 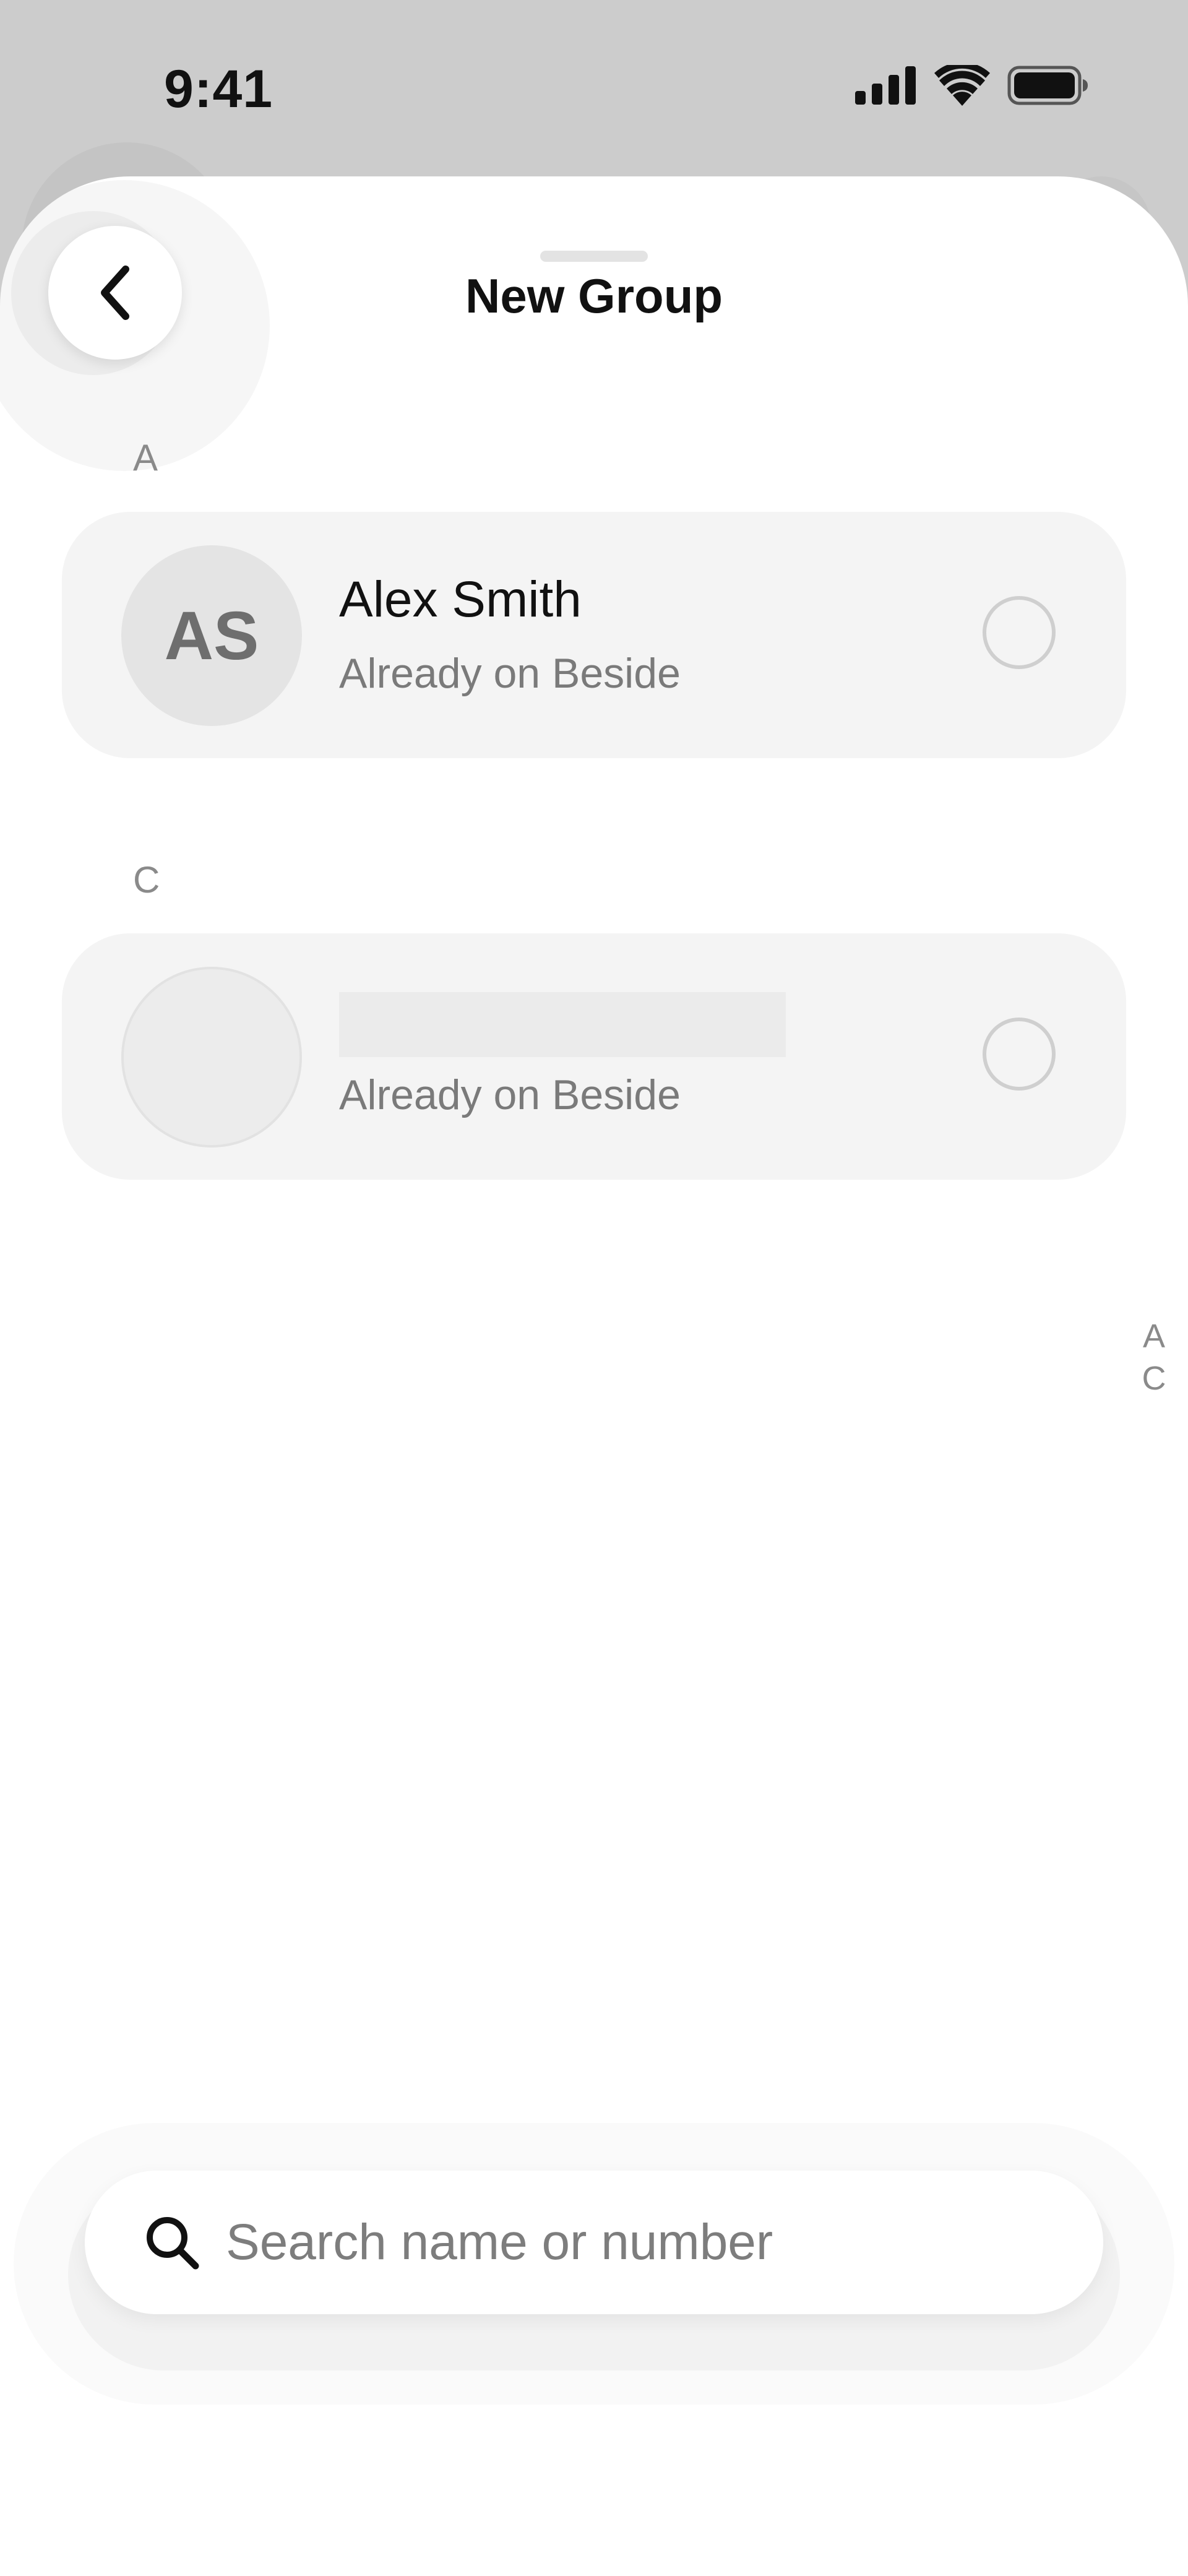 What do you see at coordinates (594, 256) in the screenshot?
I see `sheet-grabber` at bounding box center [594, 256].